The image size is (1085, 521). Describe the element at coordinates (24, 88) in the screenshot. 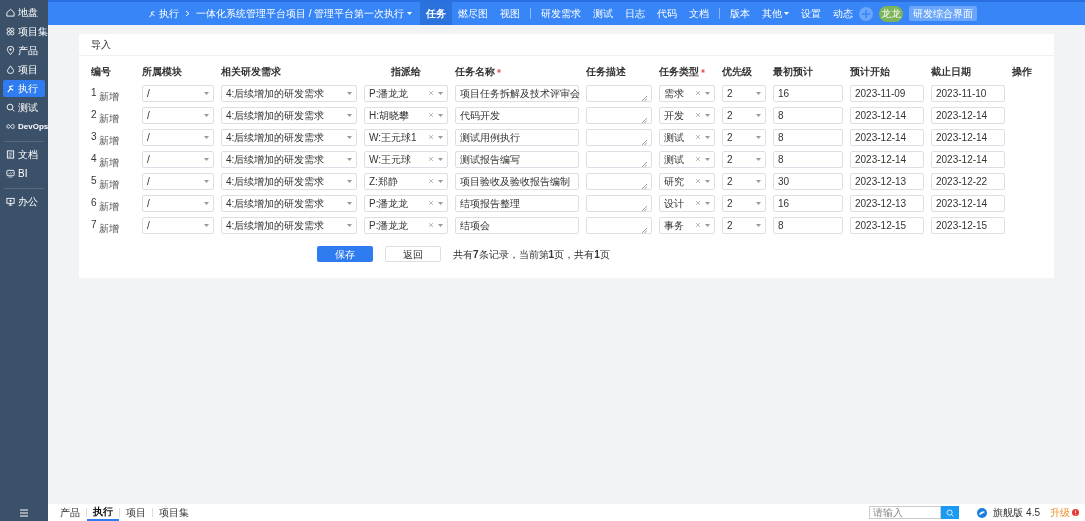

I see `sidebar-item: 执行` at that location.